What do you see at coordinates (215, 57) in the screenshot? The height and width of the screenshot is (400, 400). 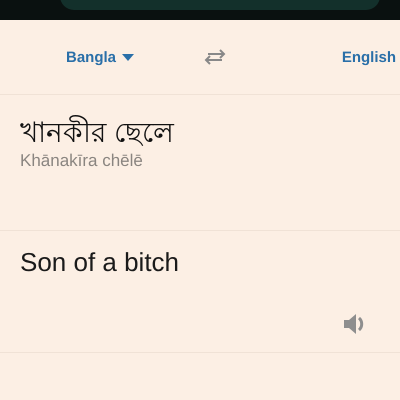 I see `swap-icon` at bounding box center [215, 57].